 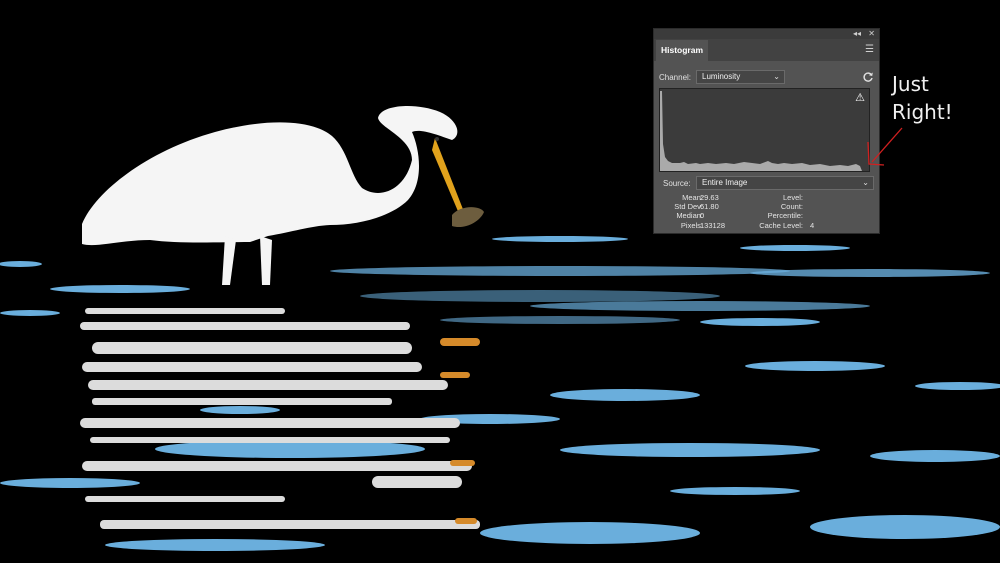 I want to click on pixels-value: 133128, so click(x=713, y=225).